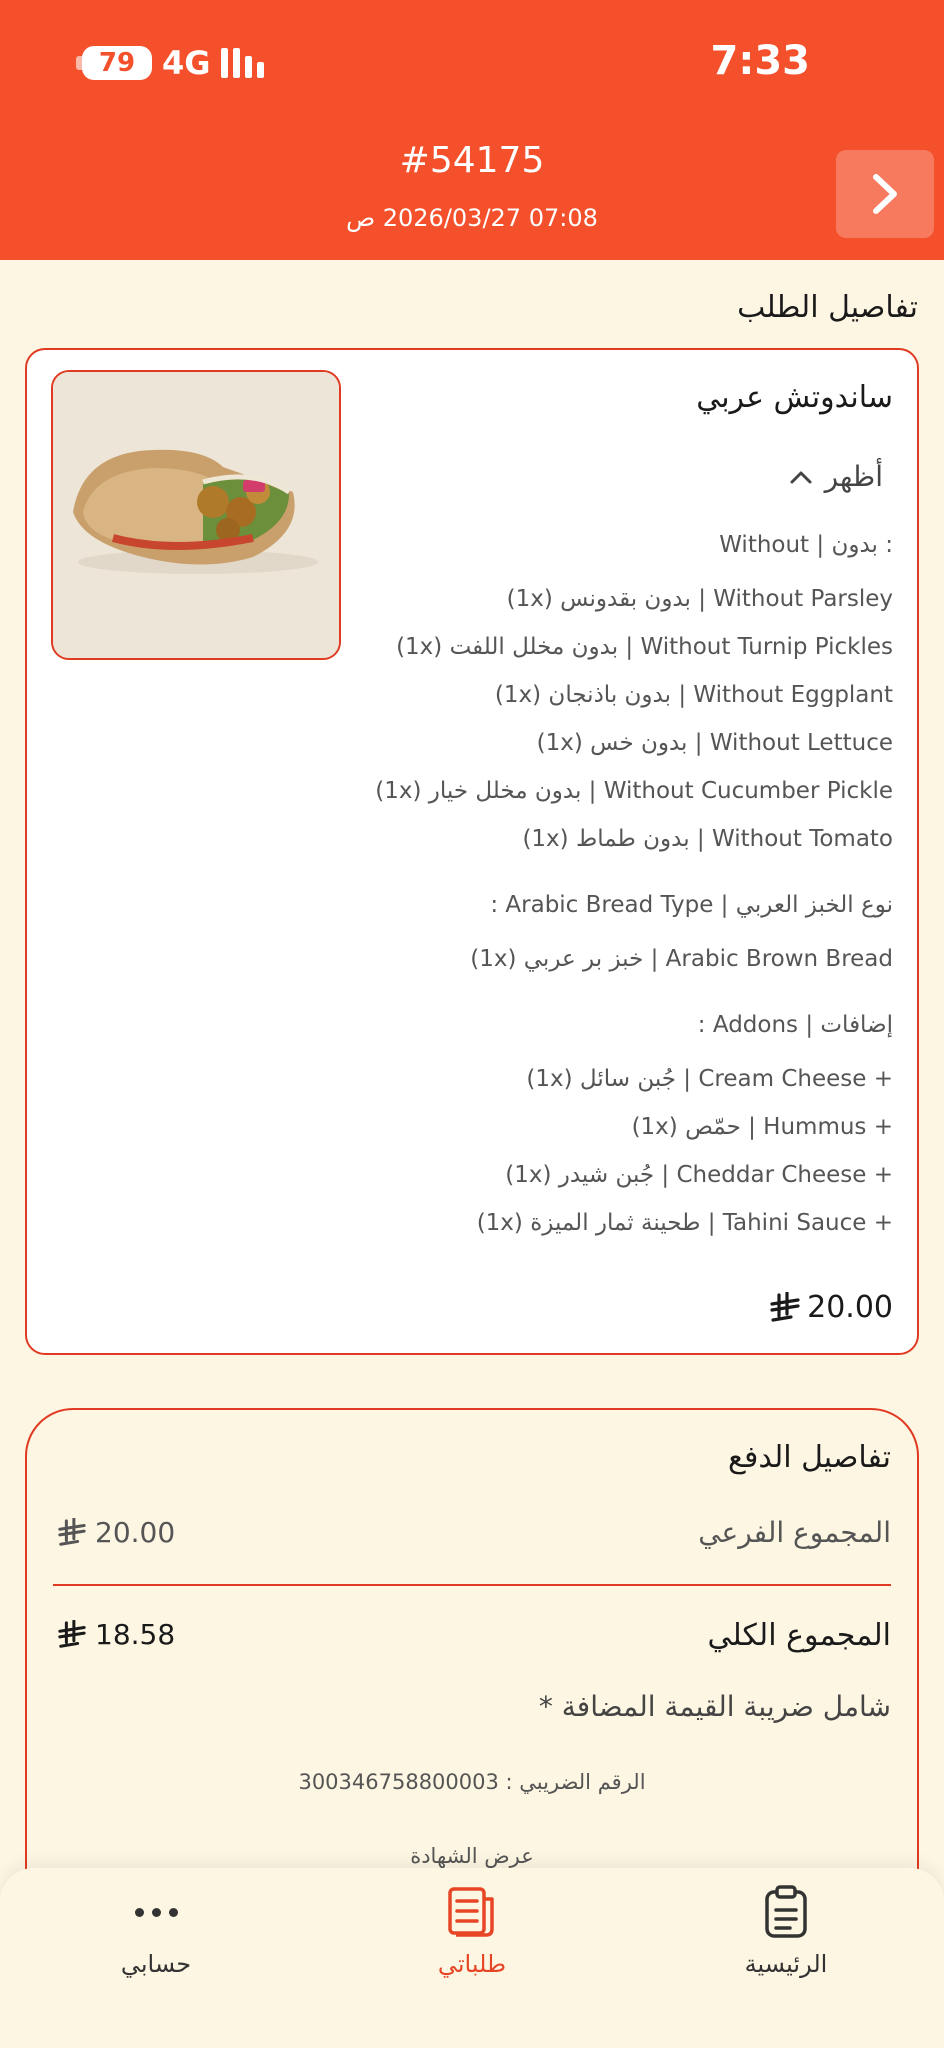  I want to click on show-toggle-label: أظهر, so click(853, 476).